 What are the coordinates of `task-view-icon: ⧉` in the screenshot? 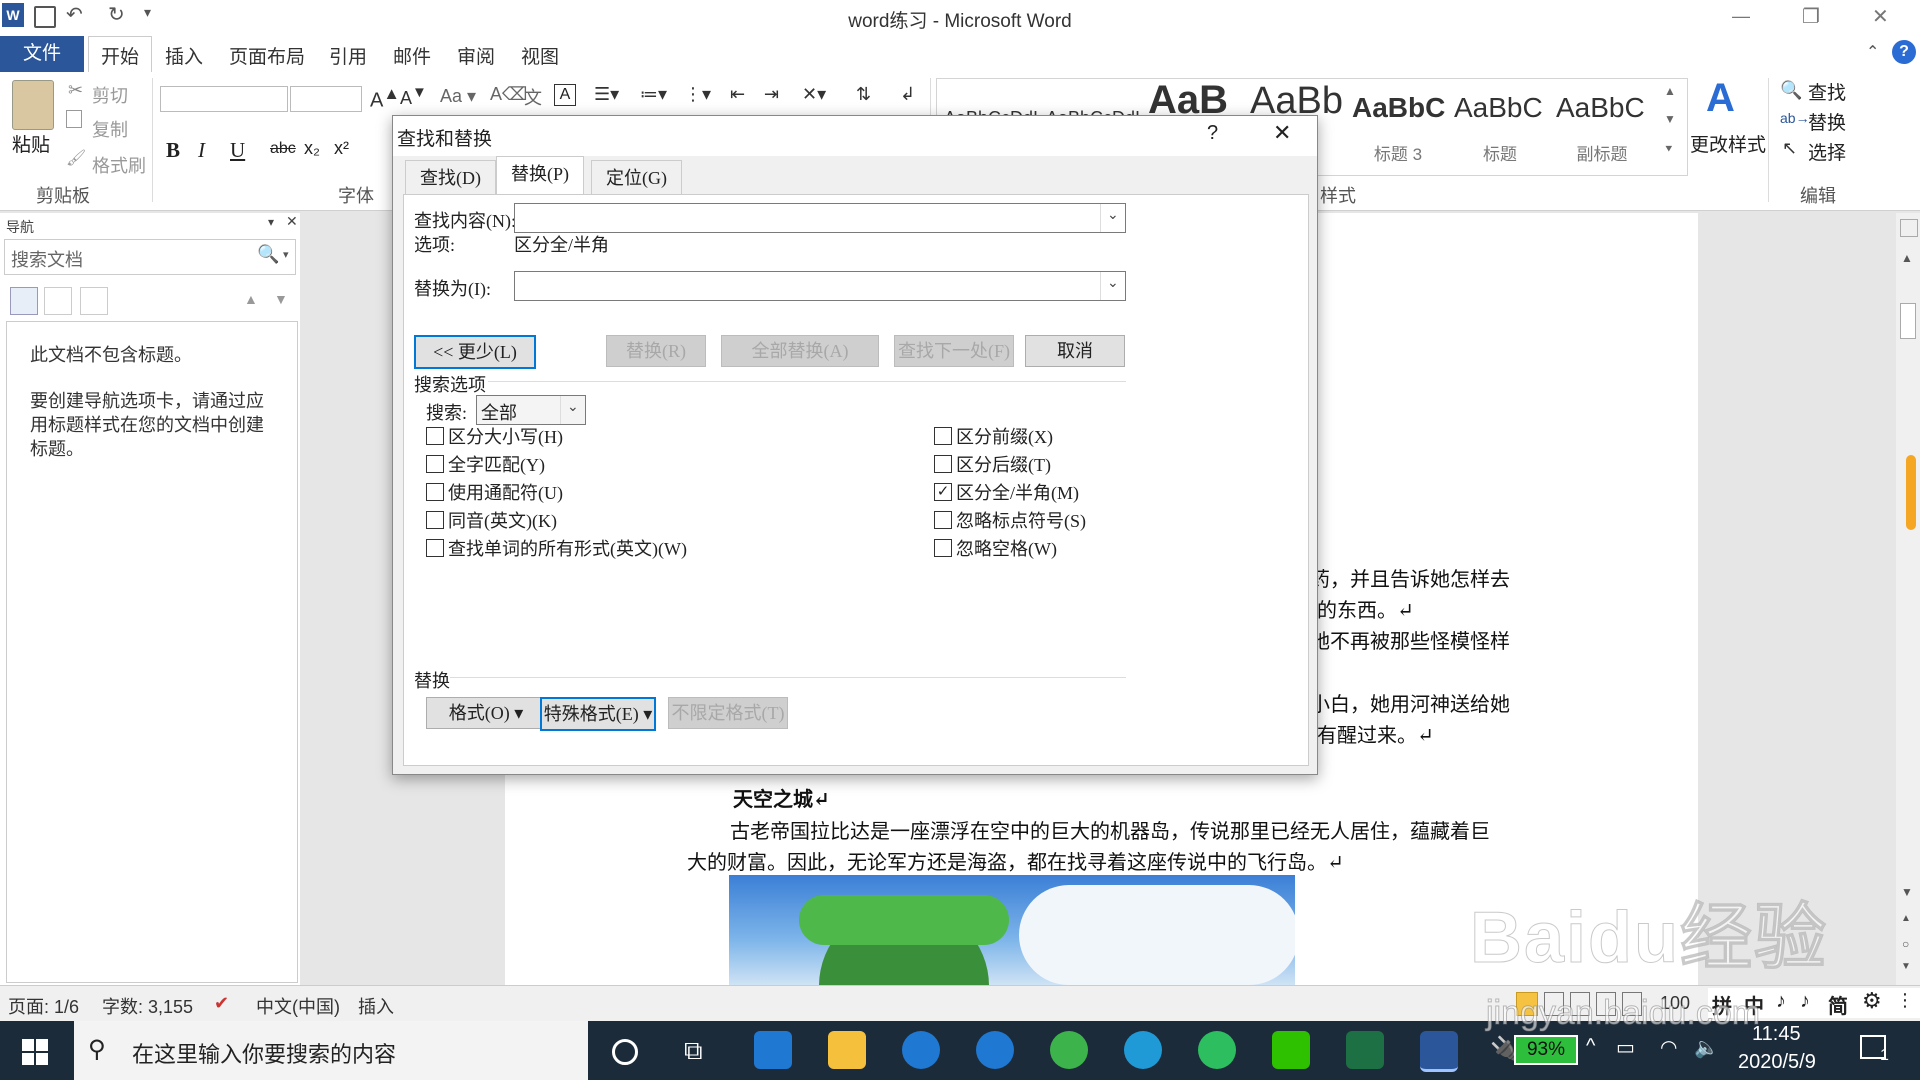 It's located at (693, 1051).